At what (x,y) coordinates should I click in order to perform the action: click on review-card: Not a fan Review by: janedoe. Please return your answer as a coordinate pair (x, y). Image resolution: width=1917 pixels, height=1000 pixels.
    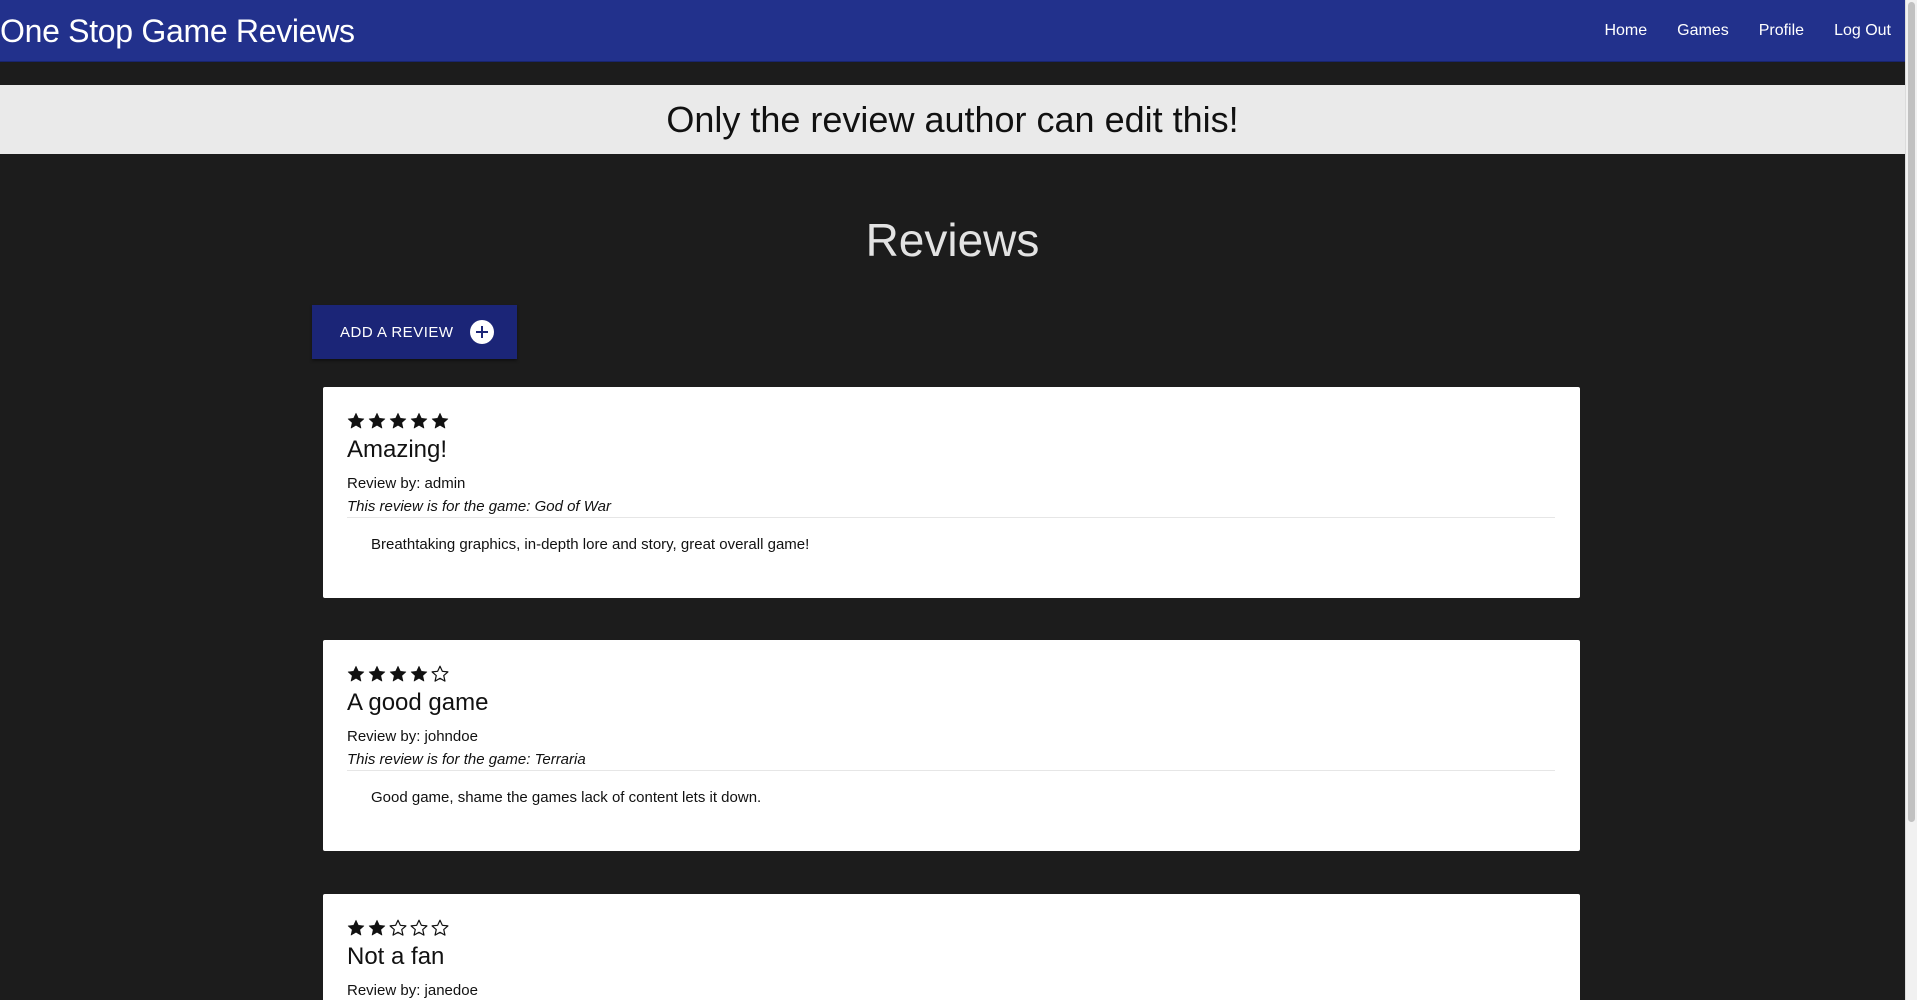
    Looking at the image, I should click on (951, 947).